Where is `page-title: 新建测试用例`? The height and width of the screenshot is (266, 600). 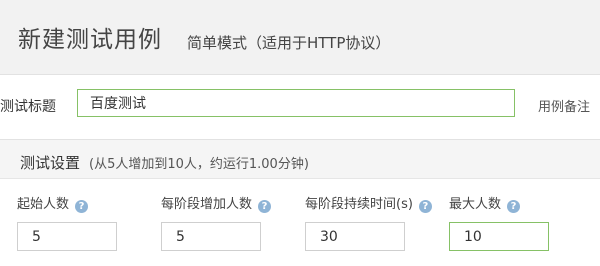 page-title: 新建测试用例 is located at coordinates (90, 40).